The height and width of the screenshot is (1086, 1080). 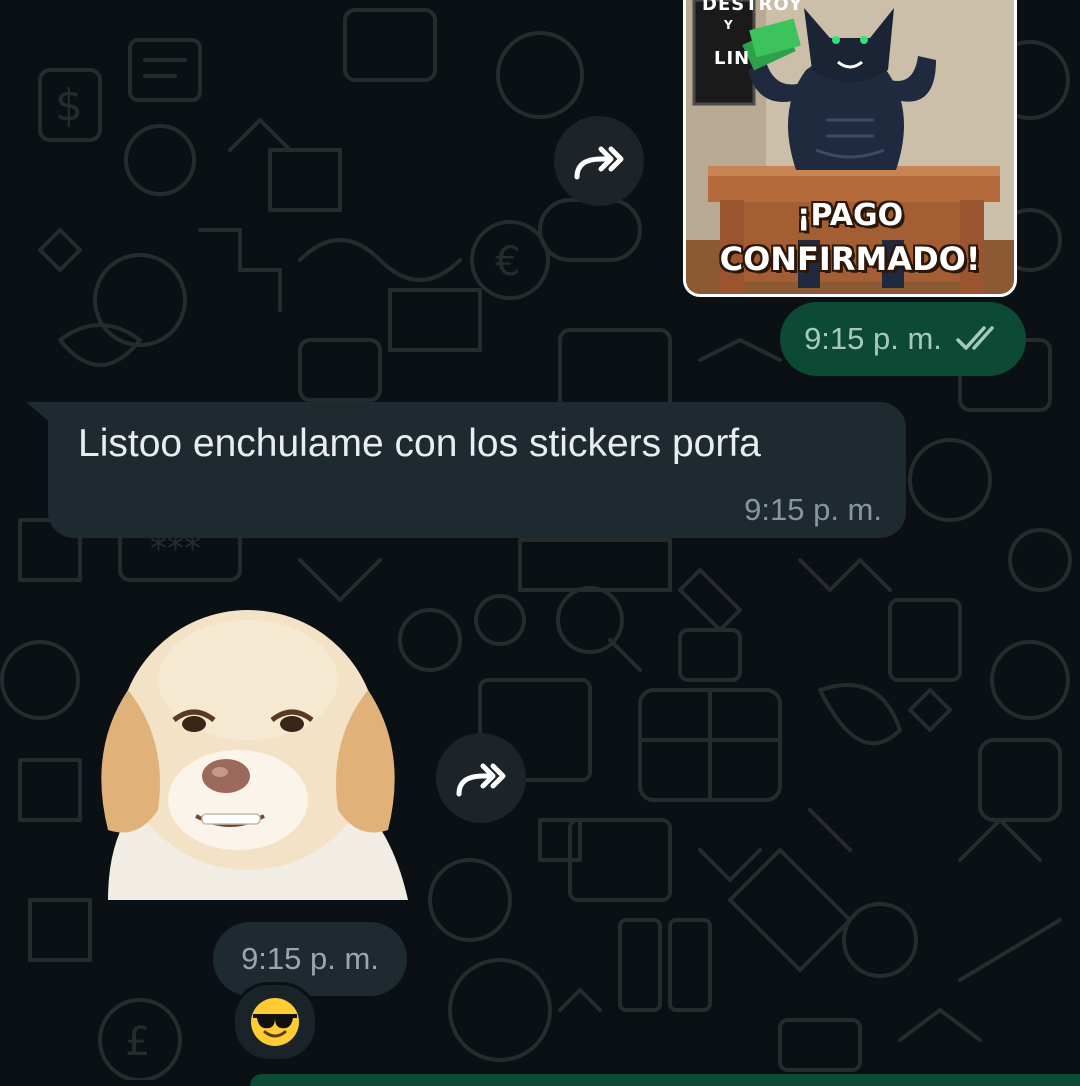 I want to click on sticker-caption-line1: ¡PAGO, so click(x=850, y=215).